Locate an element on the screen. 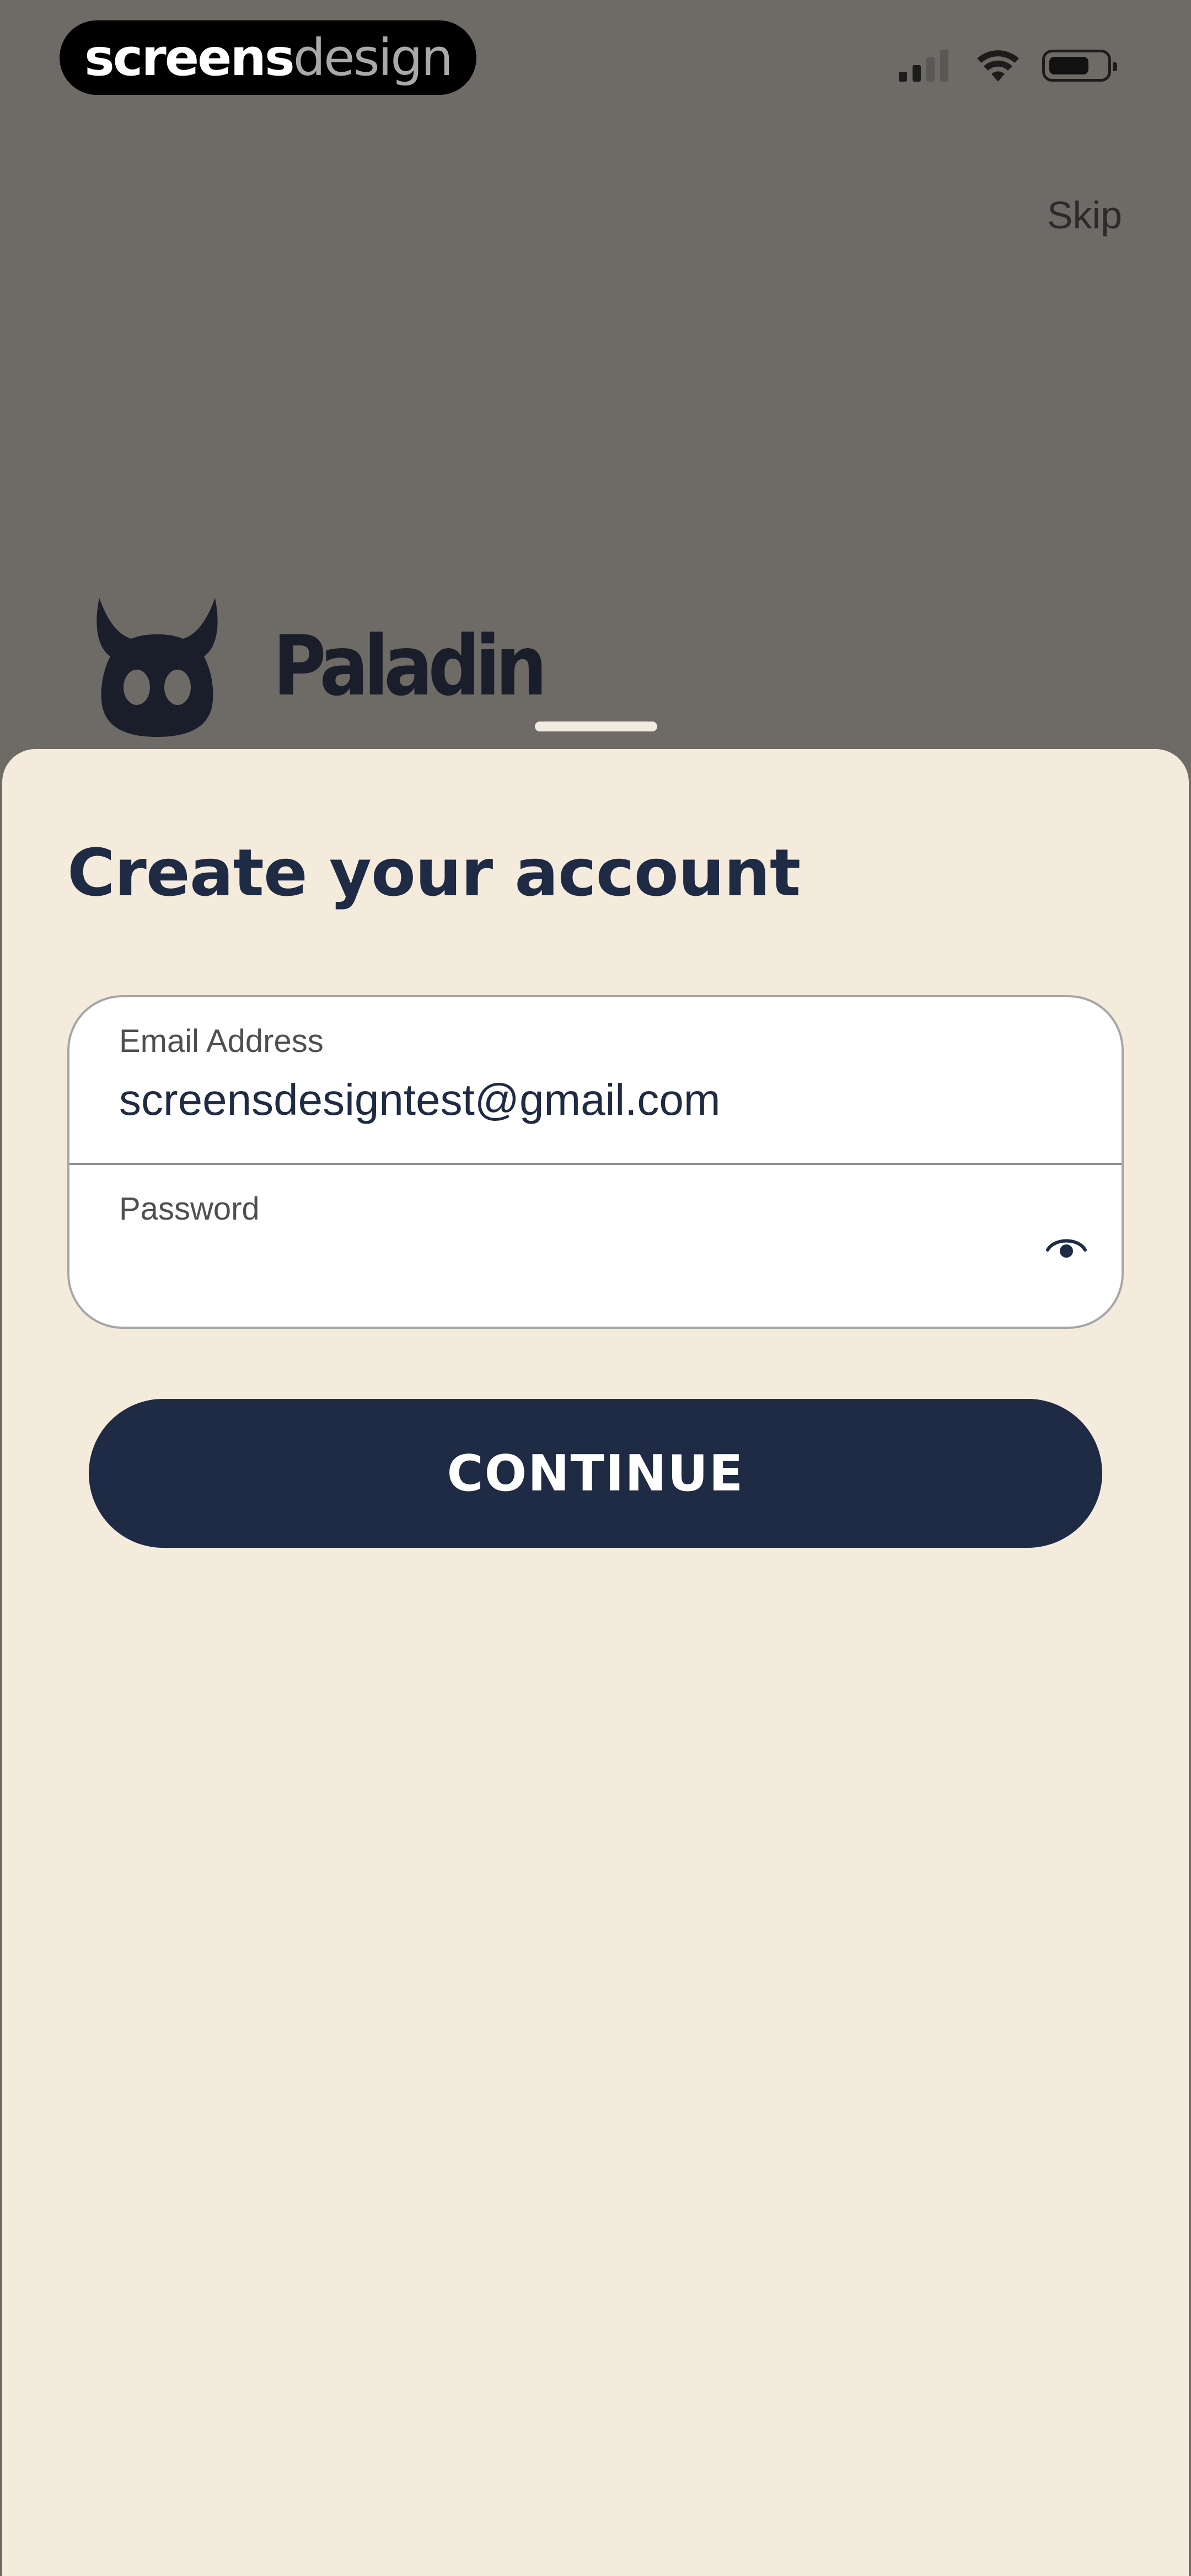 This screenshot has width=1191, height=2576. eye-icon is located at coordinates (1066, 1247).